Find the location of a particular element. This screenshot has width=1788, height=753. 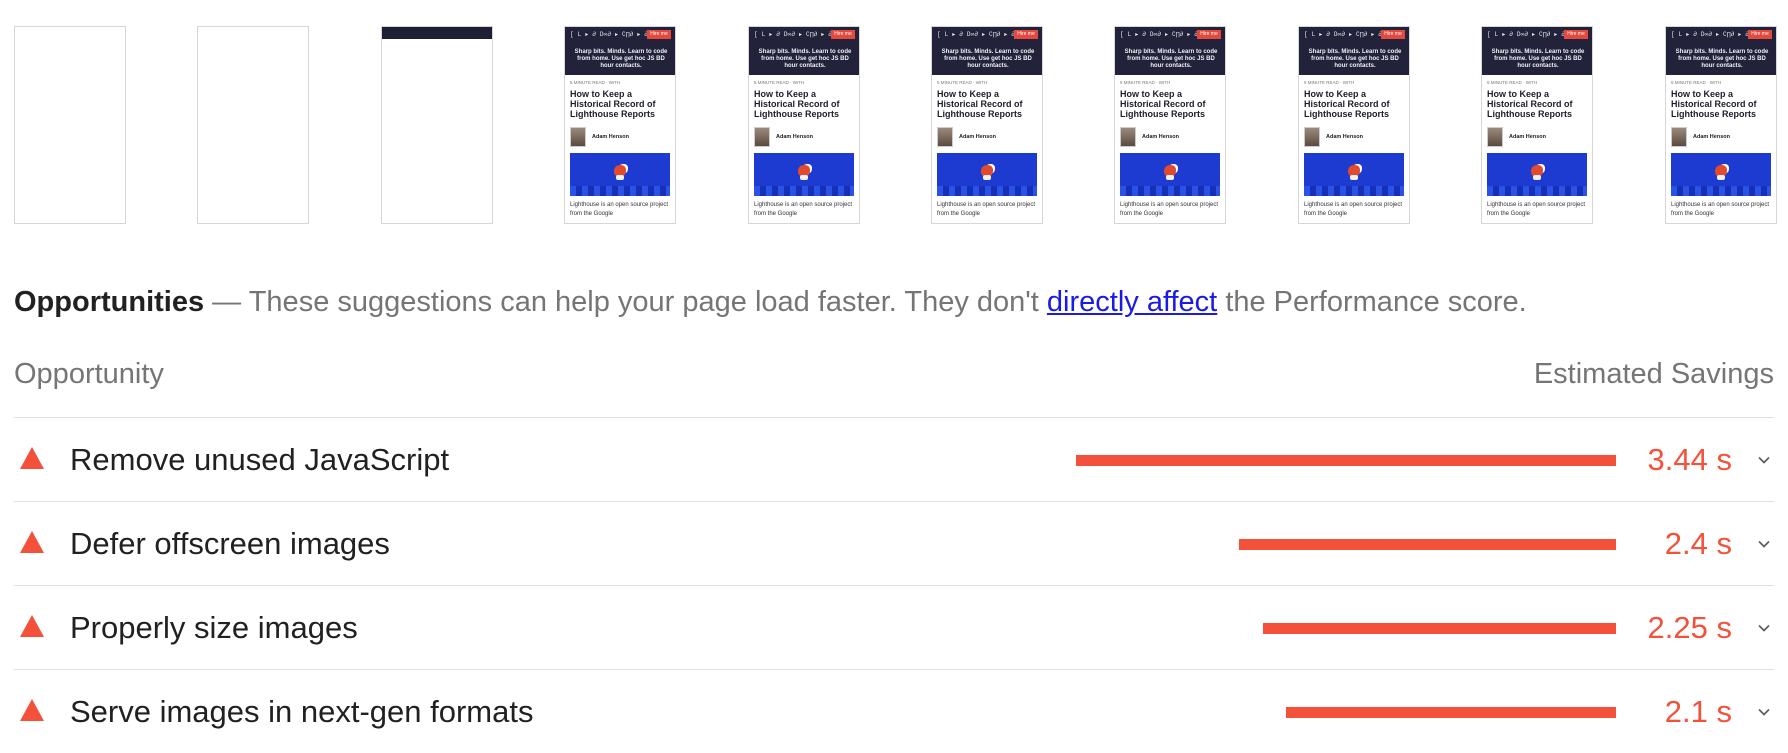

column-header-opportunity: Opportunity is located at coordinates (89, 374).